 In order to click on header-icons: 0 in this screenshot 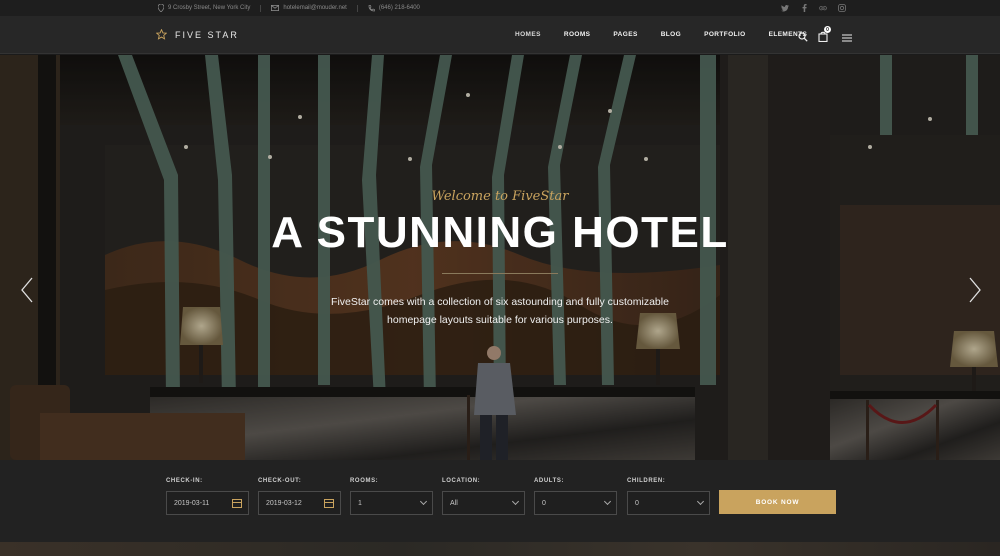, I will do `click(825, 36)`.